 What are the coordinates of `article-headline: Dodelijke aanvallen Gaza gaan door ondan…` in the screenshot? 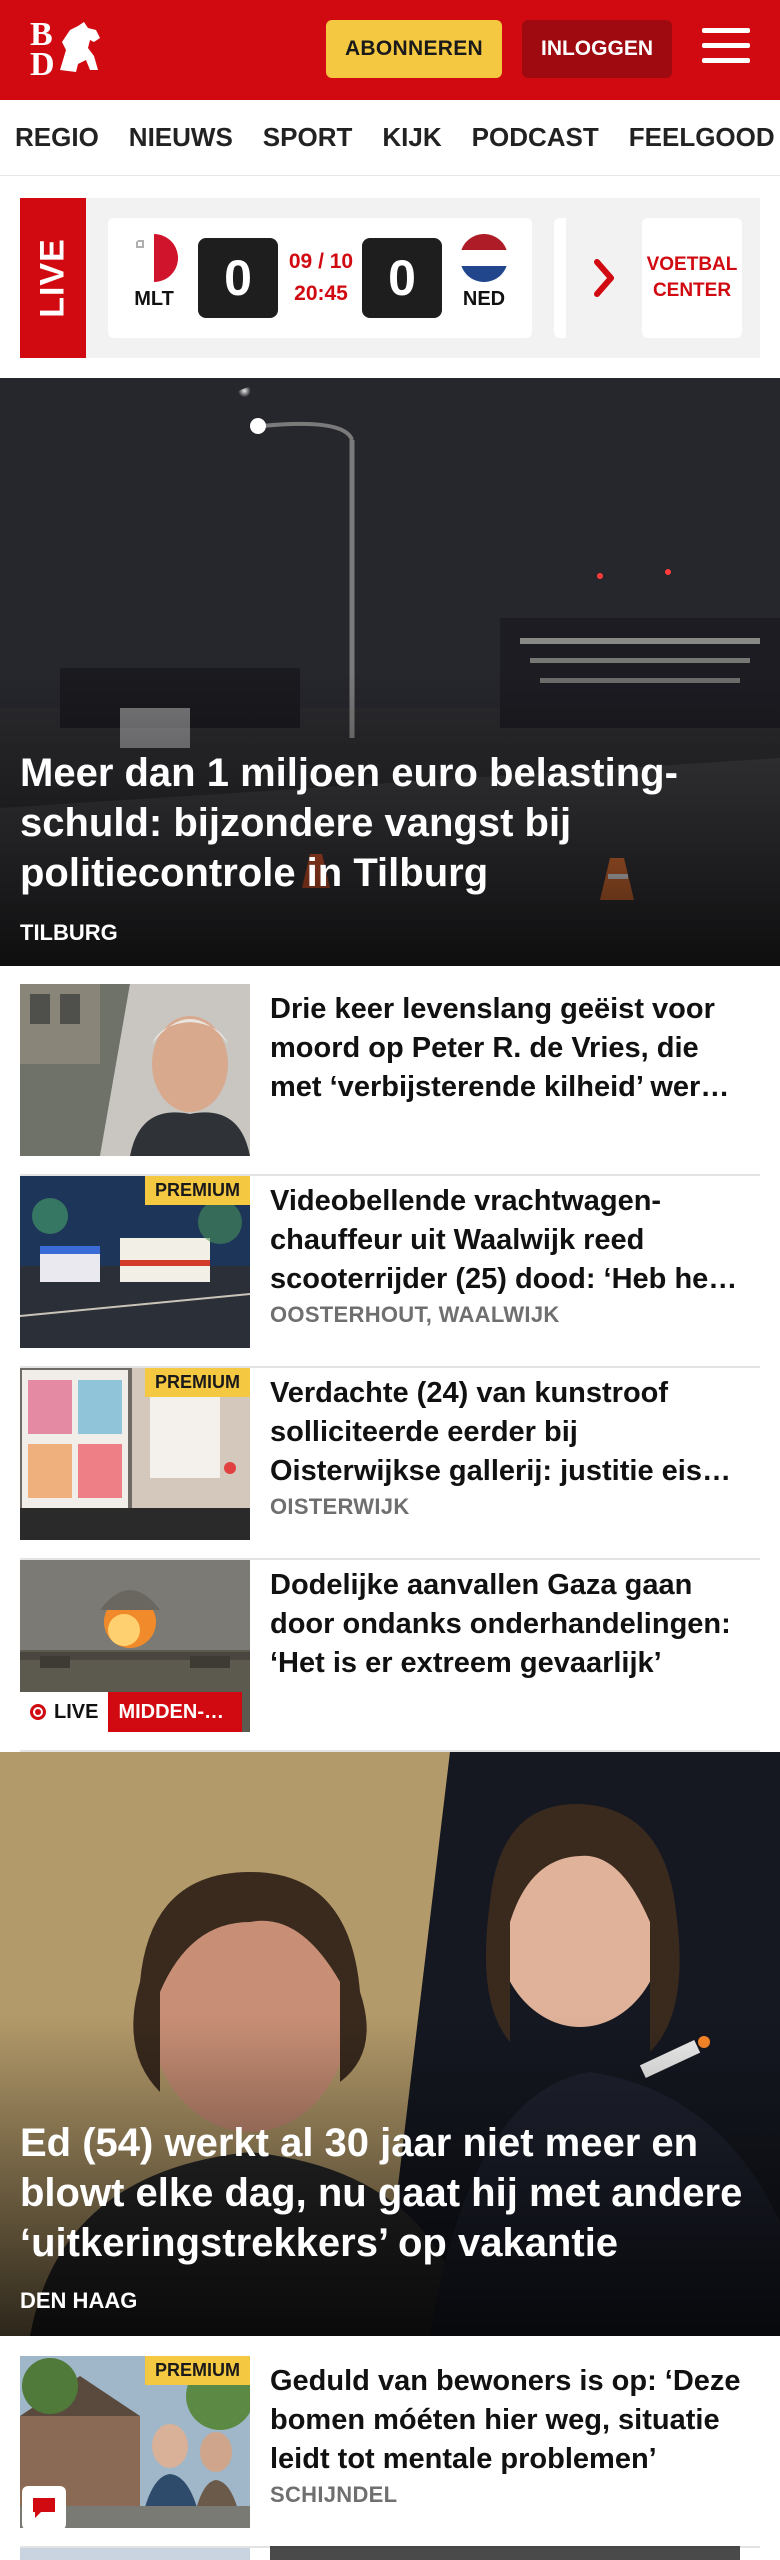 It's located at (510, 1624).